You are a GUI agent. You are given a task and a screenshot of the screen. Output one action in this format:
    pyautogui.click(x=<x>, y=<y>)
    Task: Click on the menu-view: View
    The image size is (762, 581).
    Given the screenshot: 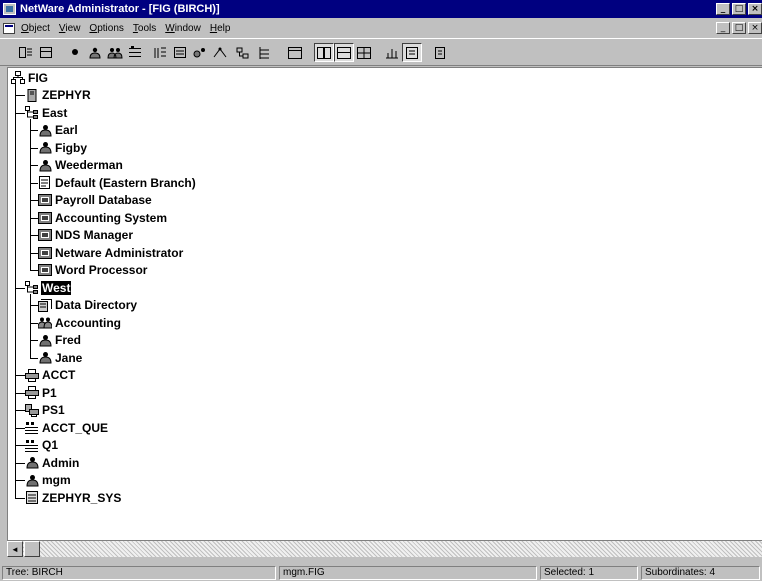 What is the action you would take?
    pyautogui.click(x=70, y=28)
    